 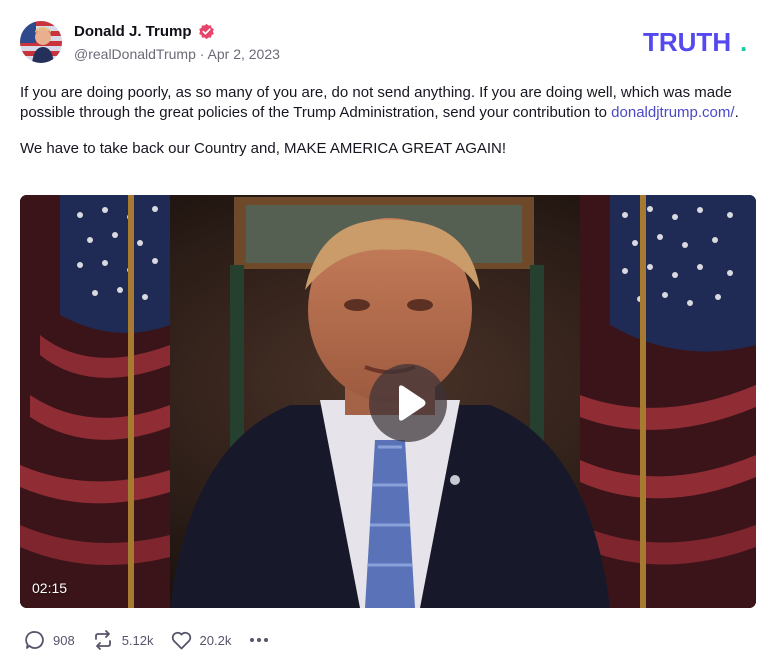 I want to click on paragraph-1-end: ., so click(x=736, y=112).